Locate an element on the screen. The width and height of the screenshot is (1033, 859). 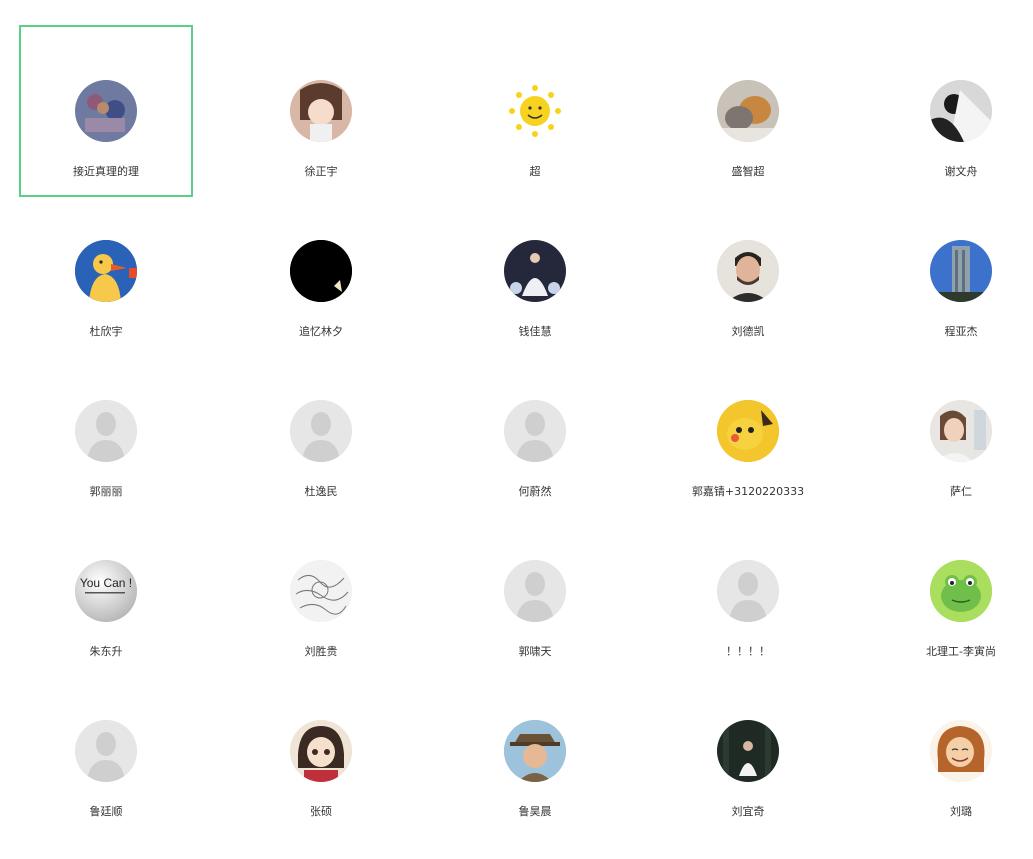
contact-card: 杜逸民 is located at coordinates (321, 431).